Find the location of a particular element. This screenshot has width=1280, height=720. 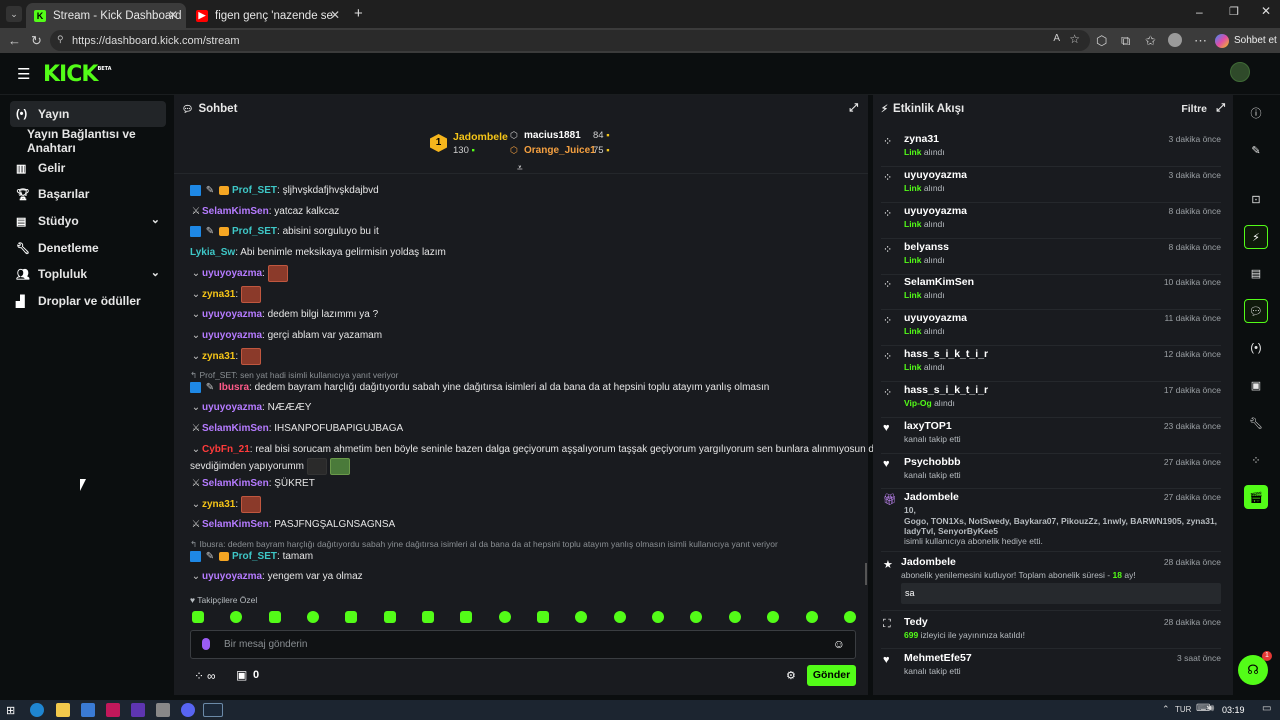

extensions-icon: ⬡ is located at coordinates (1101, 41).